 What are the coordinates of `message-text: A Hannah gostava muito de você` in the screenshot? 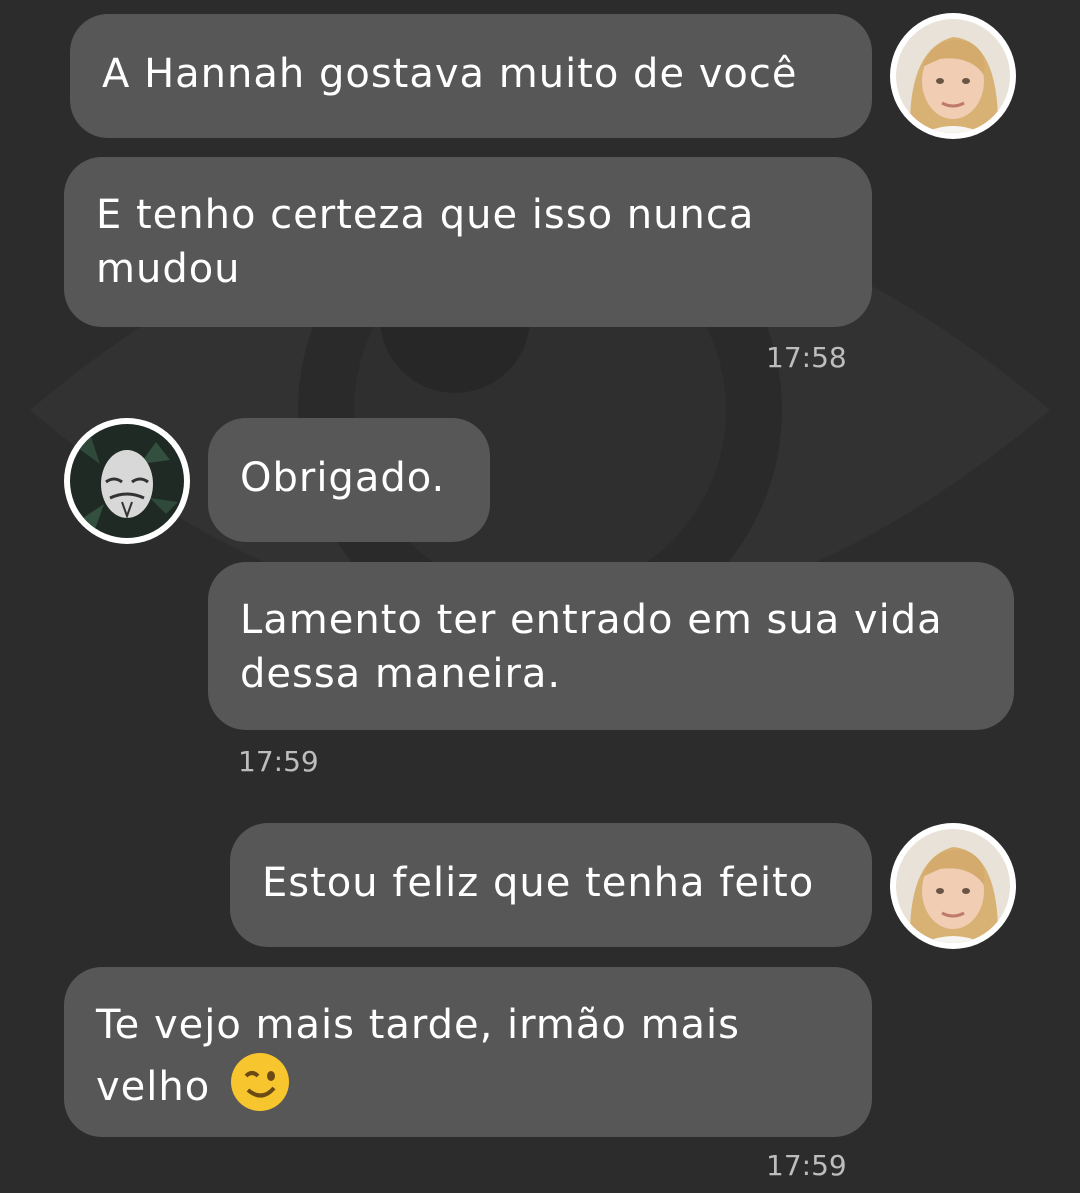 It's located at (450, 74).